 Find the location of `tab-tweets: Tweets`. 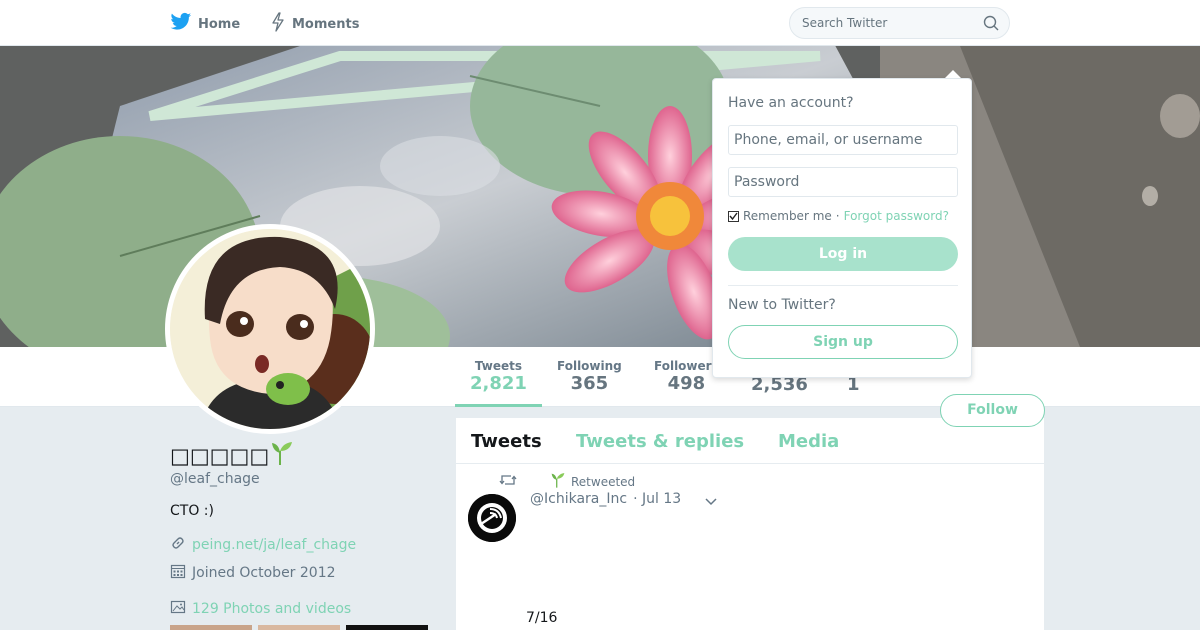

tab-tweets: Tweets is located at coordinates (506, 441).